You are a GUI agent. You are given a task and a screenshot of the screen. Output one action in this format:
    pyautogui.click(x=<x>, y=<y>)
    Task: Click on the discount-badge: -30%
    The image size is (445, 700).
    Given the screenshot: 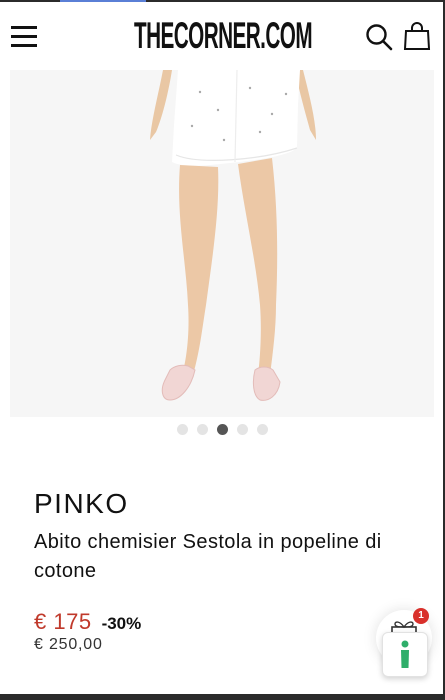 What is the action you would take?
    pyautogui.click(x=121, y=623)
    